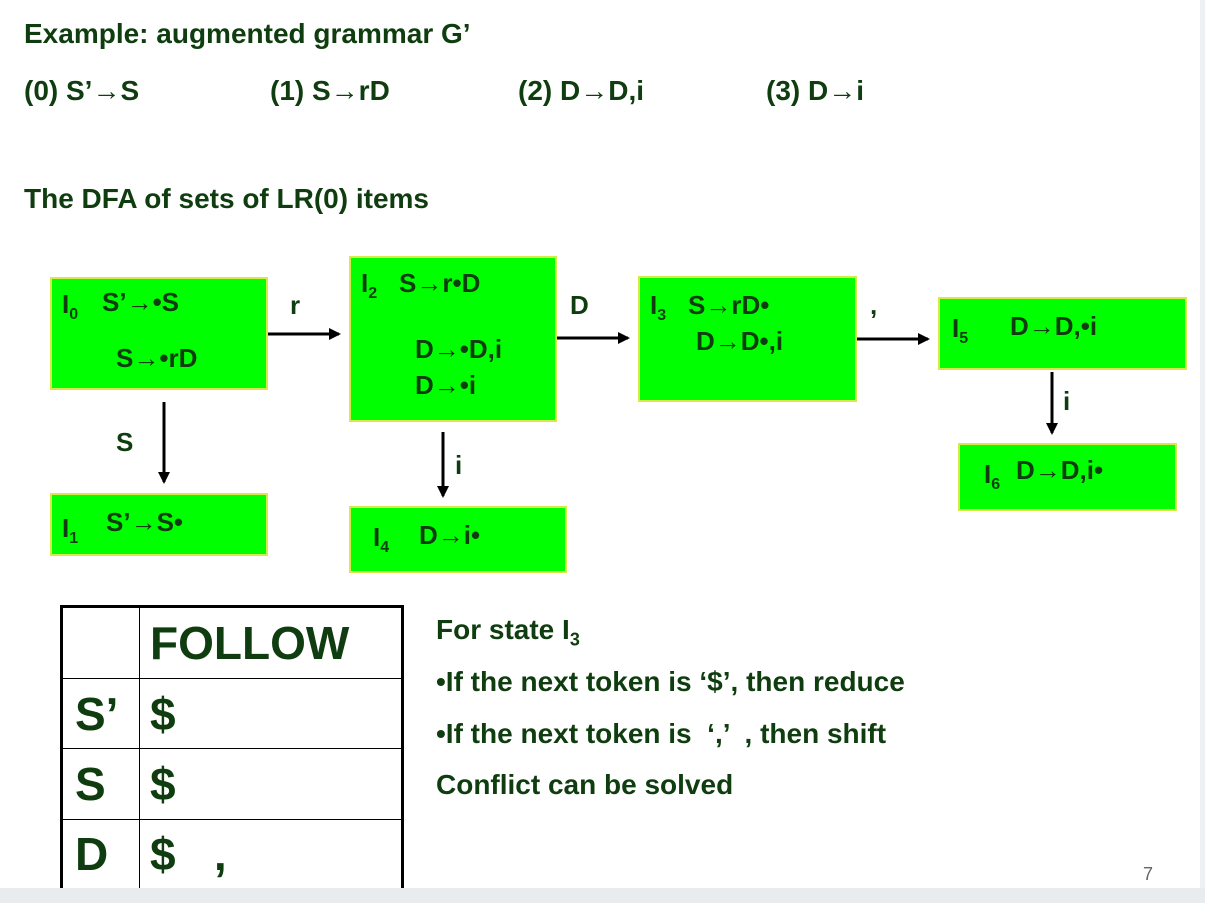 The image size is (1205, 903). I want to click on transition-label-r: r, so click(295, 305).